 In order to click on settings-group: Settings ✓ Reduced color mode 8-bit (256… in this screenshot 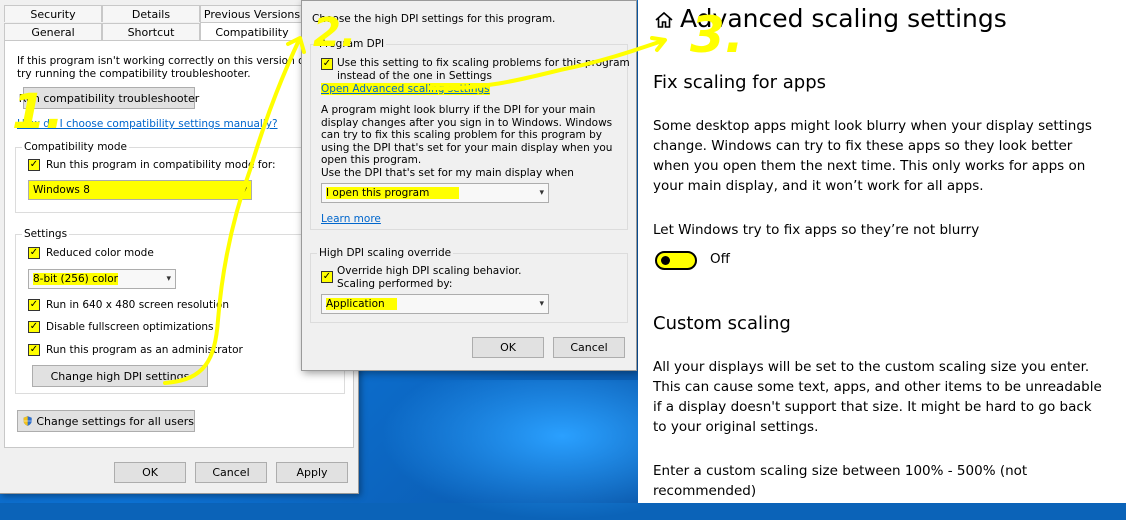, I will do `click(180, 310)`.